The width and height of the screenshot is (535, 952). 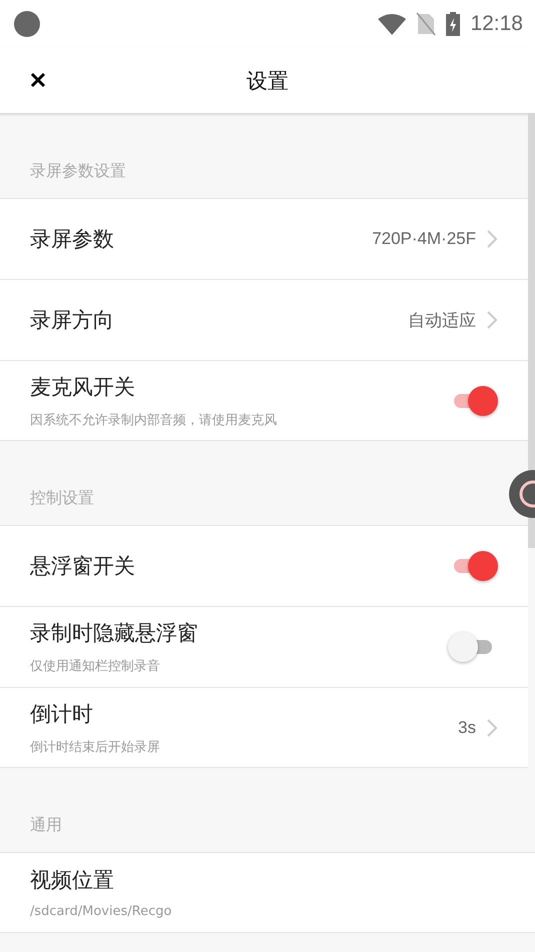 What do you see at coordinates (264, 565) in the screenshot?
I see `settings-row: 悬浮窗开关` at bounding box center [264, 565].